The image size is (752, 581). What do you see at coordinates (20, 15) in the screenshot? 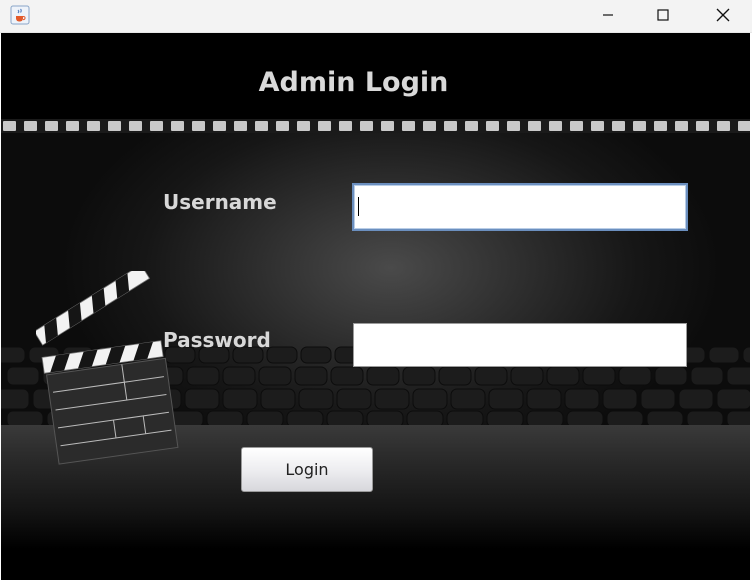
I see `java-cup-icon` at bounding box center [20, 15].